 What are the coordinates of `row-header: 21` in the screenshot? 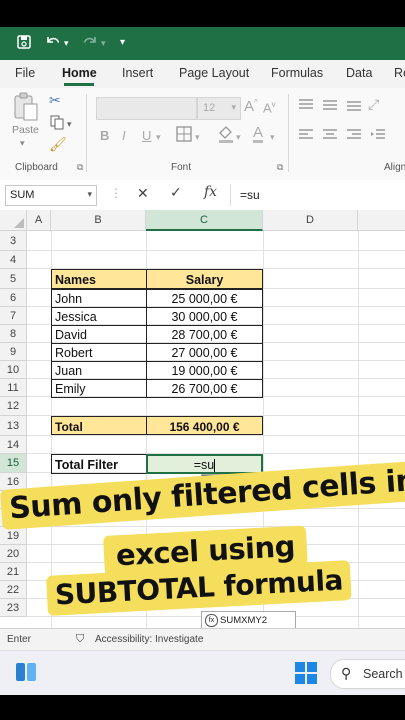 It's located at (13, 572).